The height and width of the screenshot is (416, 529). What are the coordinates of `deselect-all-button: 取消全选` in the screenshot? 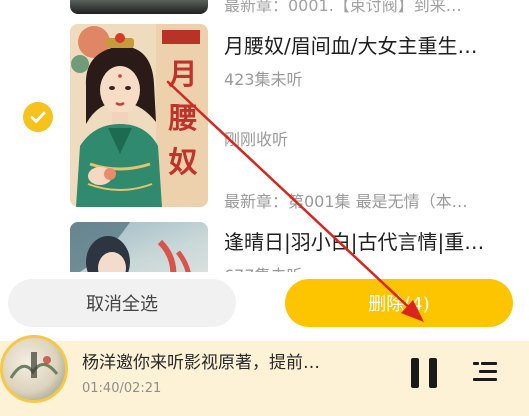 It's located at (122, 303).